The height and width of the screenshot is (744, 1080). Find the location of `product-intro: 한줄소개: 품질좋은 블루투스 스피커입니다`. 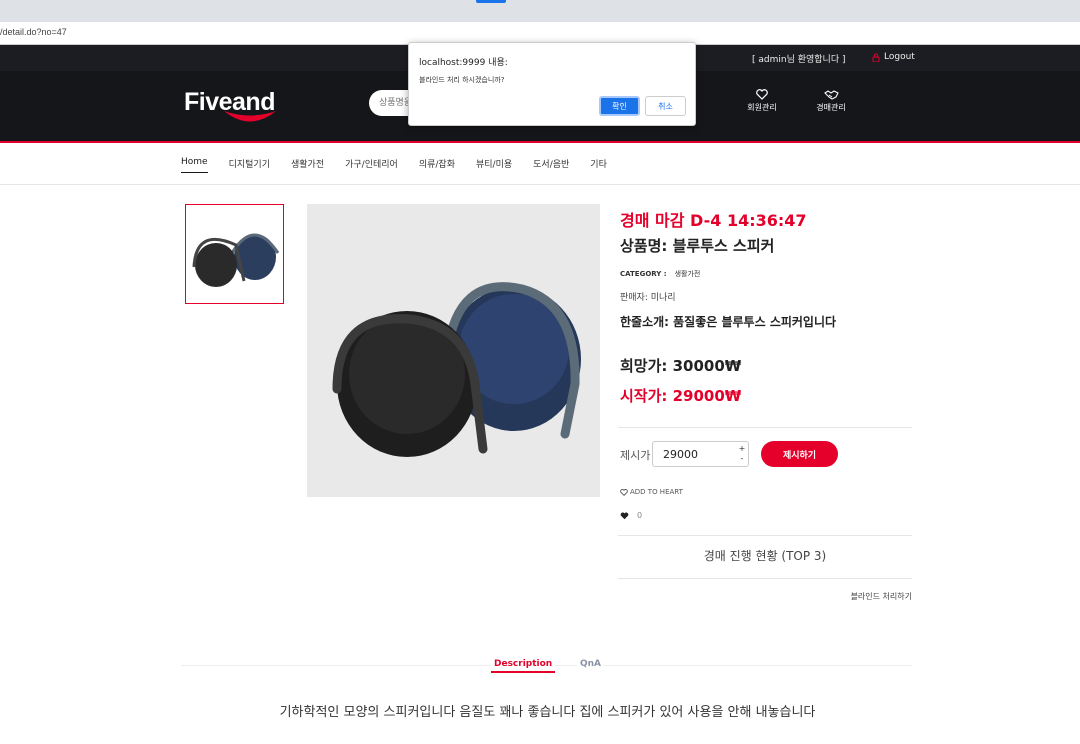

product-intro: 한줄소개: 품질좋은 블루투스 스피커입니다 is located at coordinates (728, 322).